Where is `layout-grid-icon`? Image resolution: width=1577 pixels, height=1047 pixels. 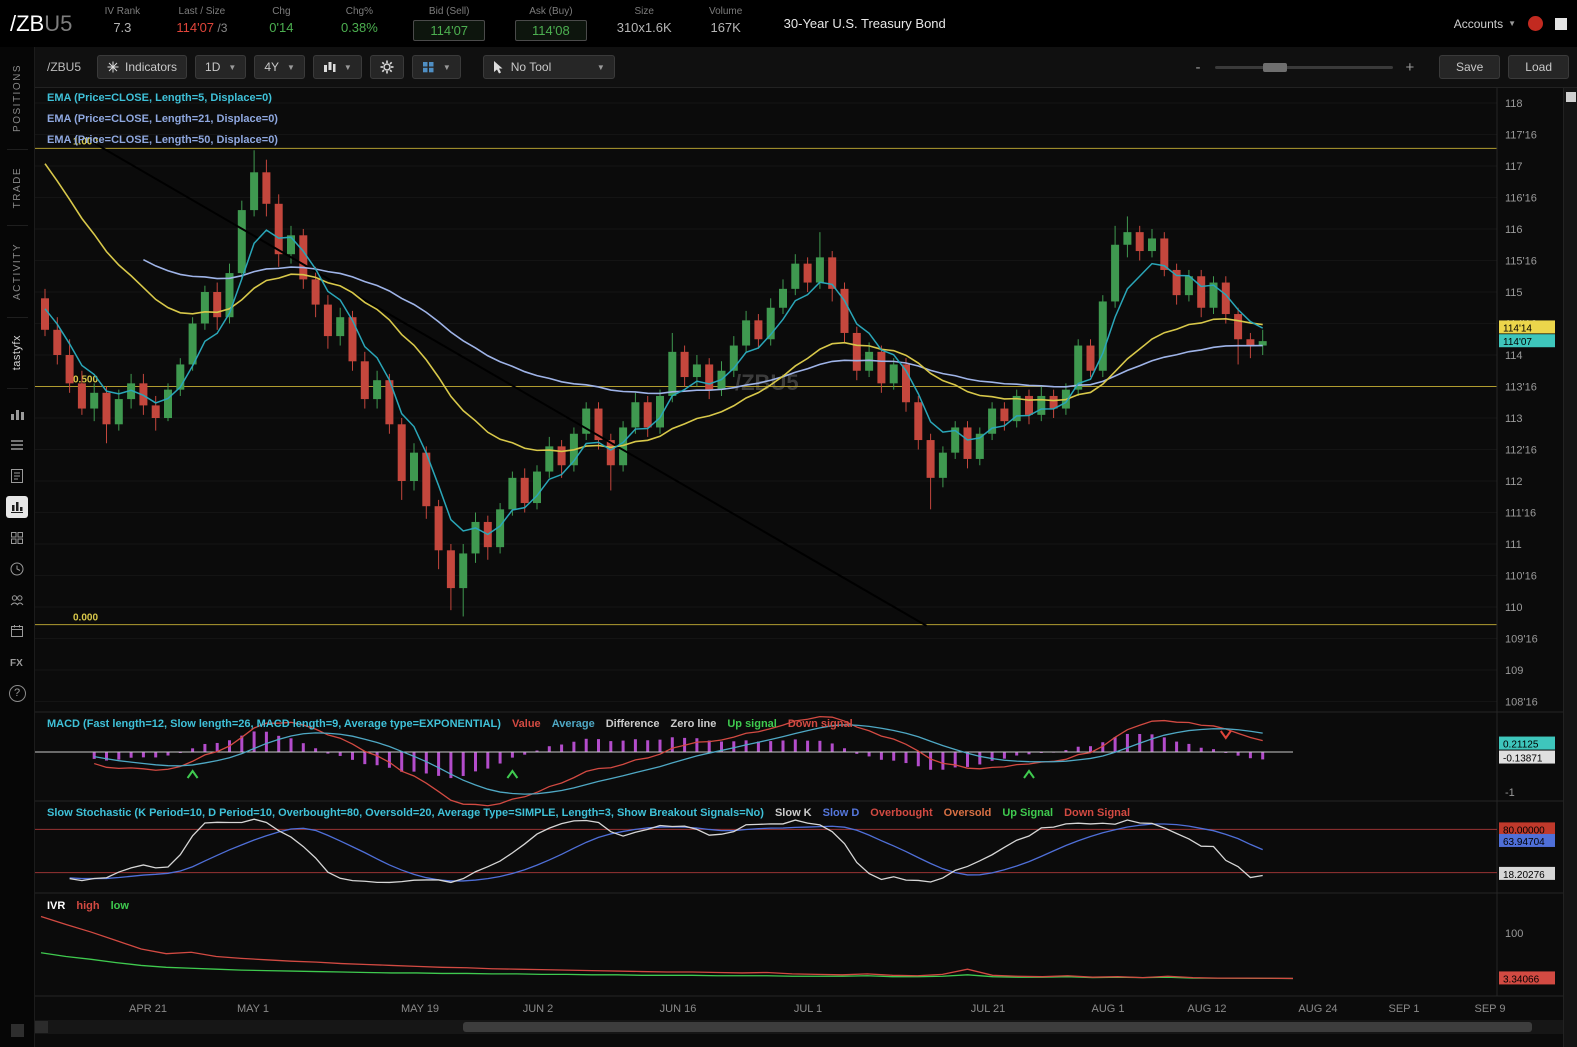
layout-grid-icon is located at coordinates (428, 67).